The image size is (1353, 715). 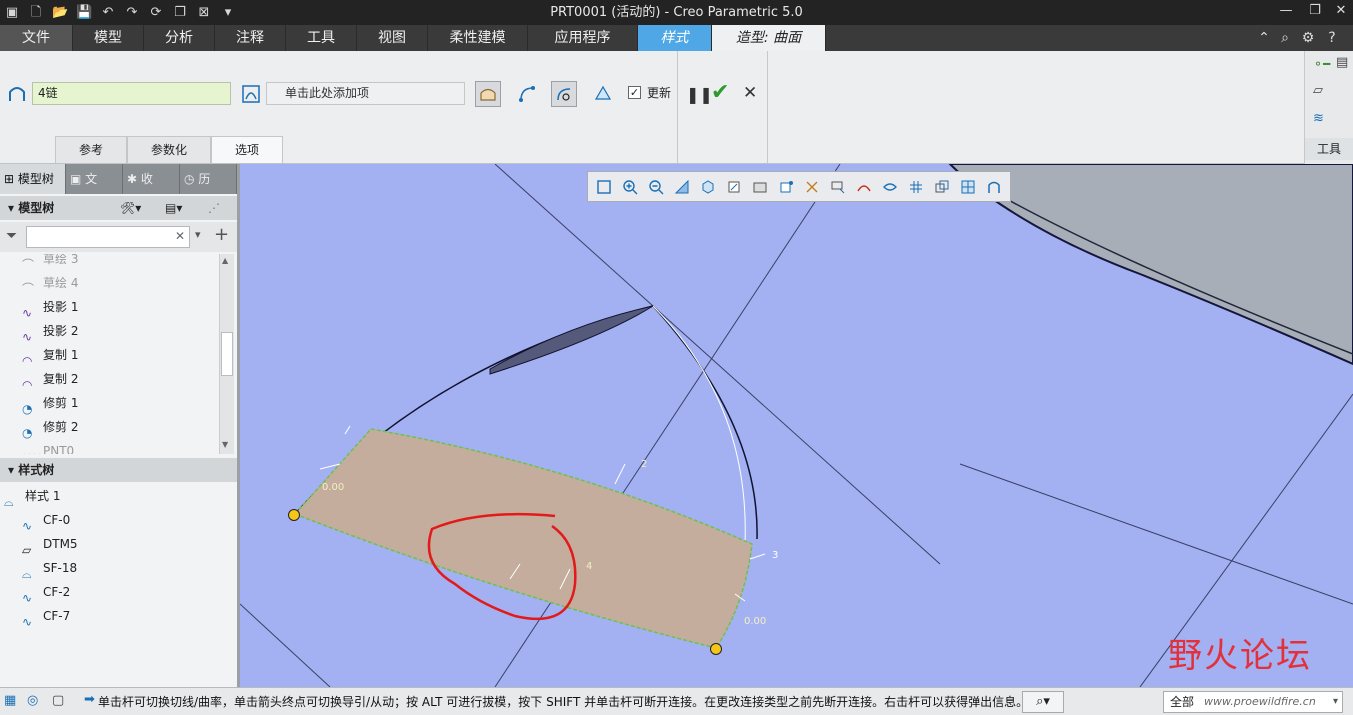 What do you see at coordinates (214, 208) in the screenshot?
I see `tree-filter-icon: ⋰` at bounding box center [214, 208].